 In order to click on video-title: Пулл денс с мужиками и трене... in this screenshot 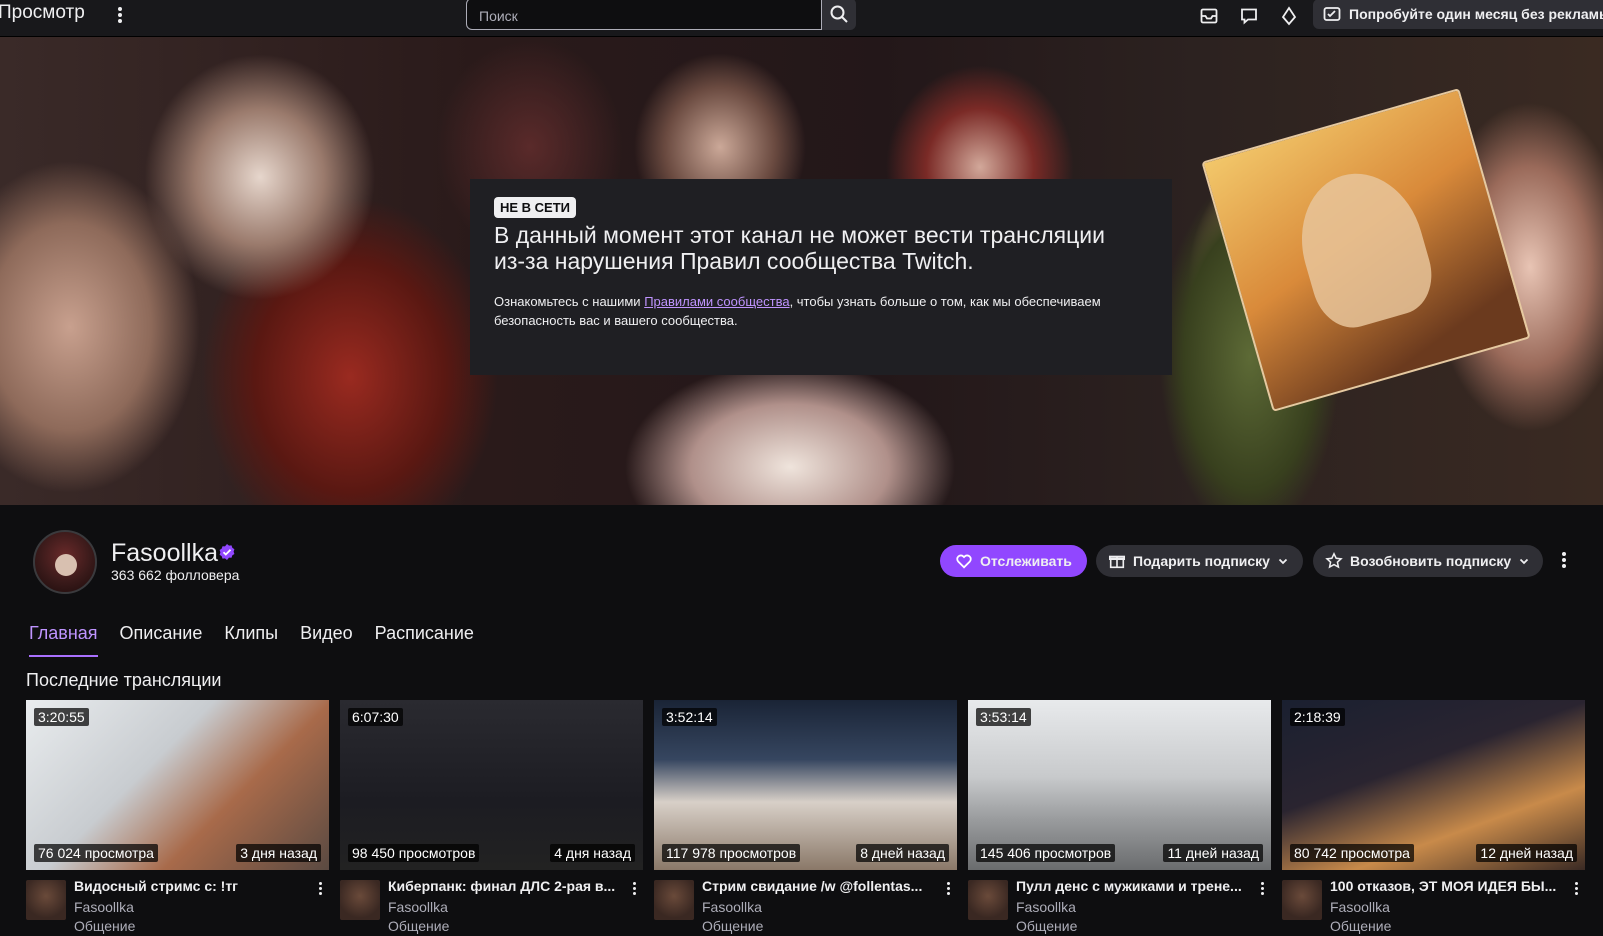, I will do `click(1134, 886)`.